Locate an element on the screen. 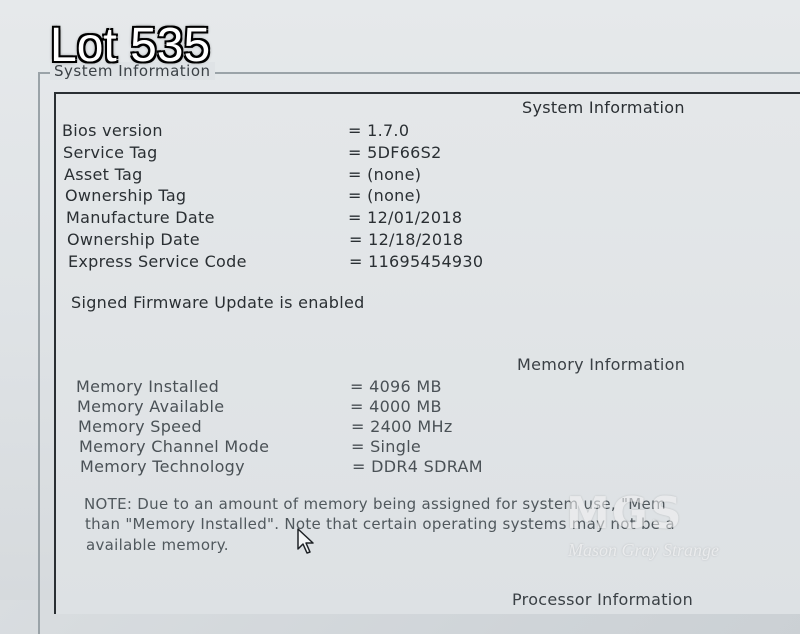 This screenshot has width=800, height=634. info-value: = 1.7.0 is located at coordinates (379, 130).